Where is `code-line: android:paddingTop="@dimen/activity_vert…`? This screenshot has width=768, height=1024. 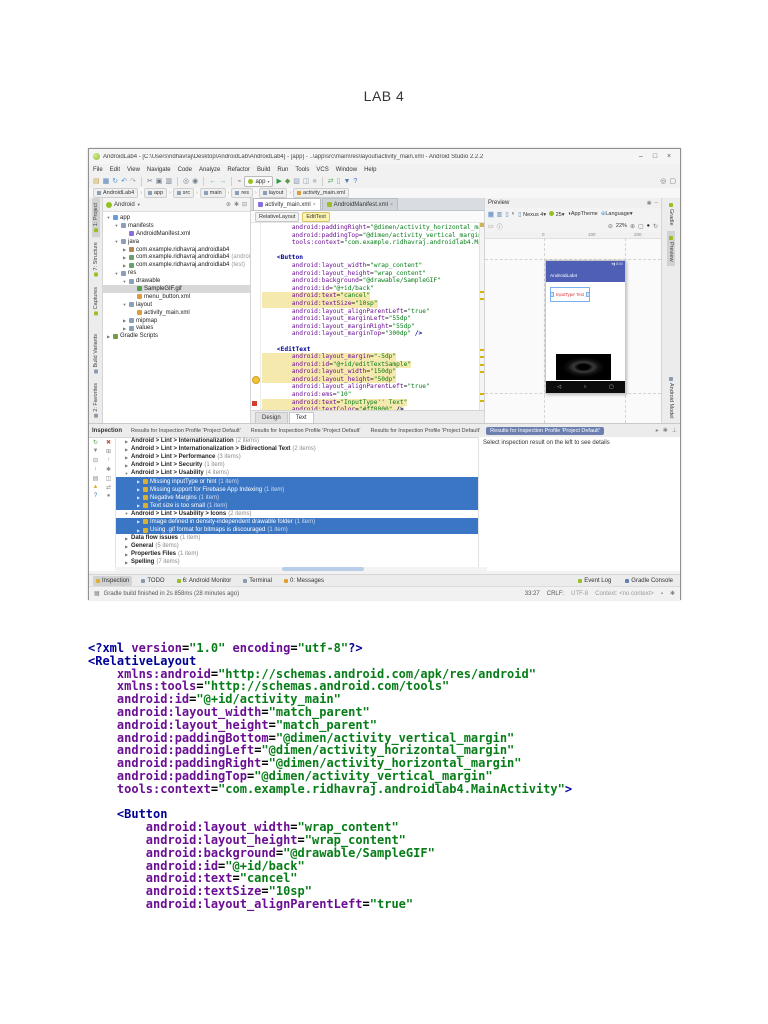 code-line: android:paddingTop="@dimen/activity_vert… is located at coordinates (373, 236).